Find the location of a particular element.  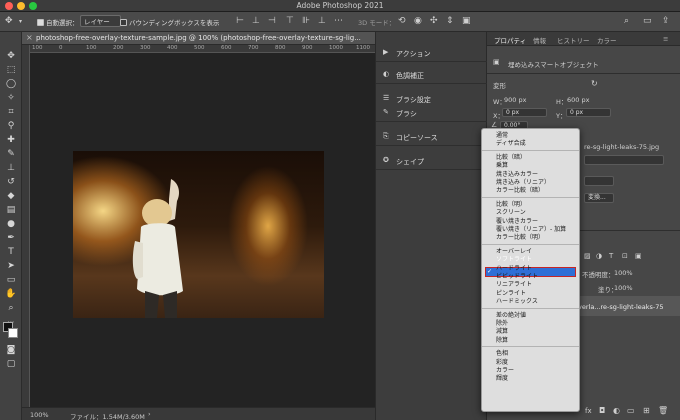

blend-mode-option: カラー比較（暗） is located at coordinates (520, 190).